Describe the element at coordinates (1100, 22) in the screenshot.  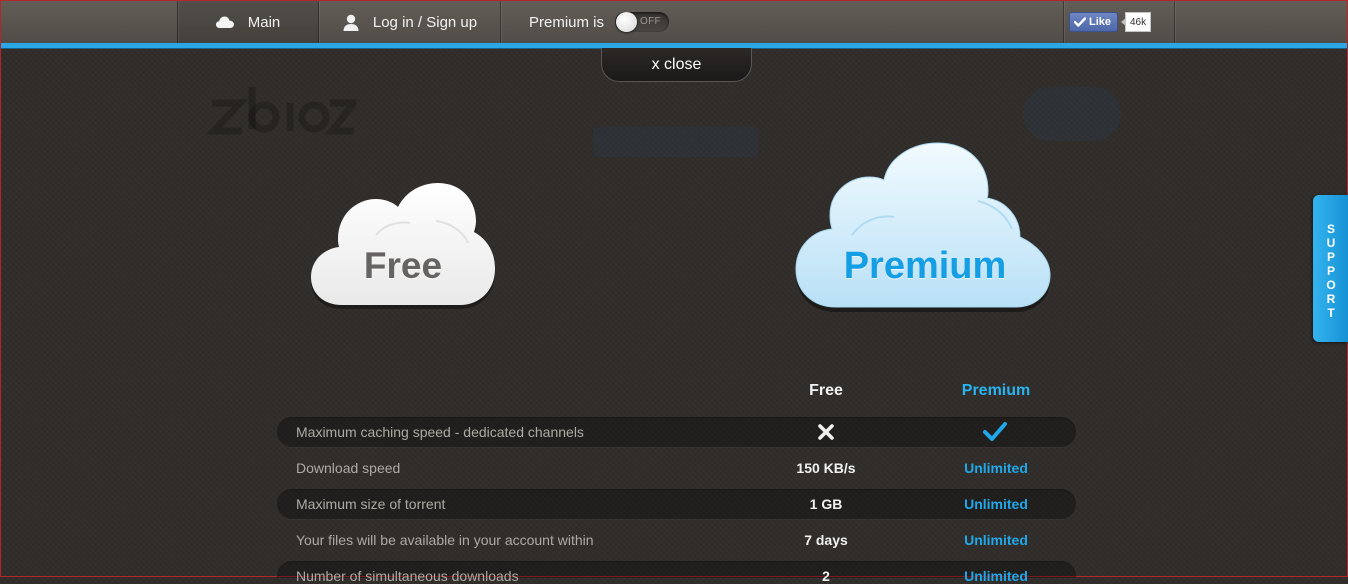
I see `like-label: Like` at that location.